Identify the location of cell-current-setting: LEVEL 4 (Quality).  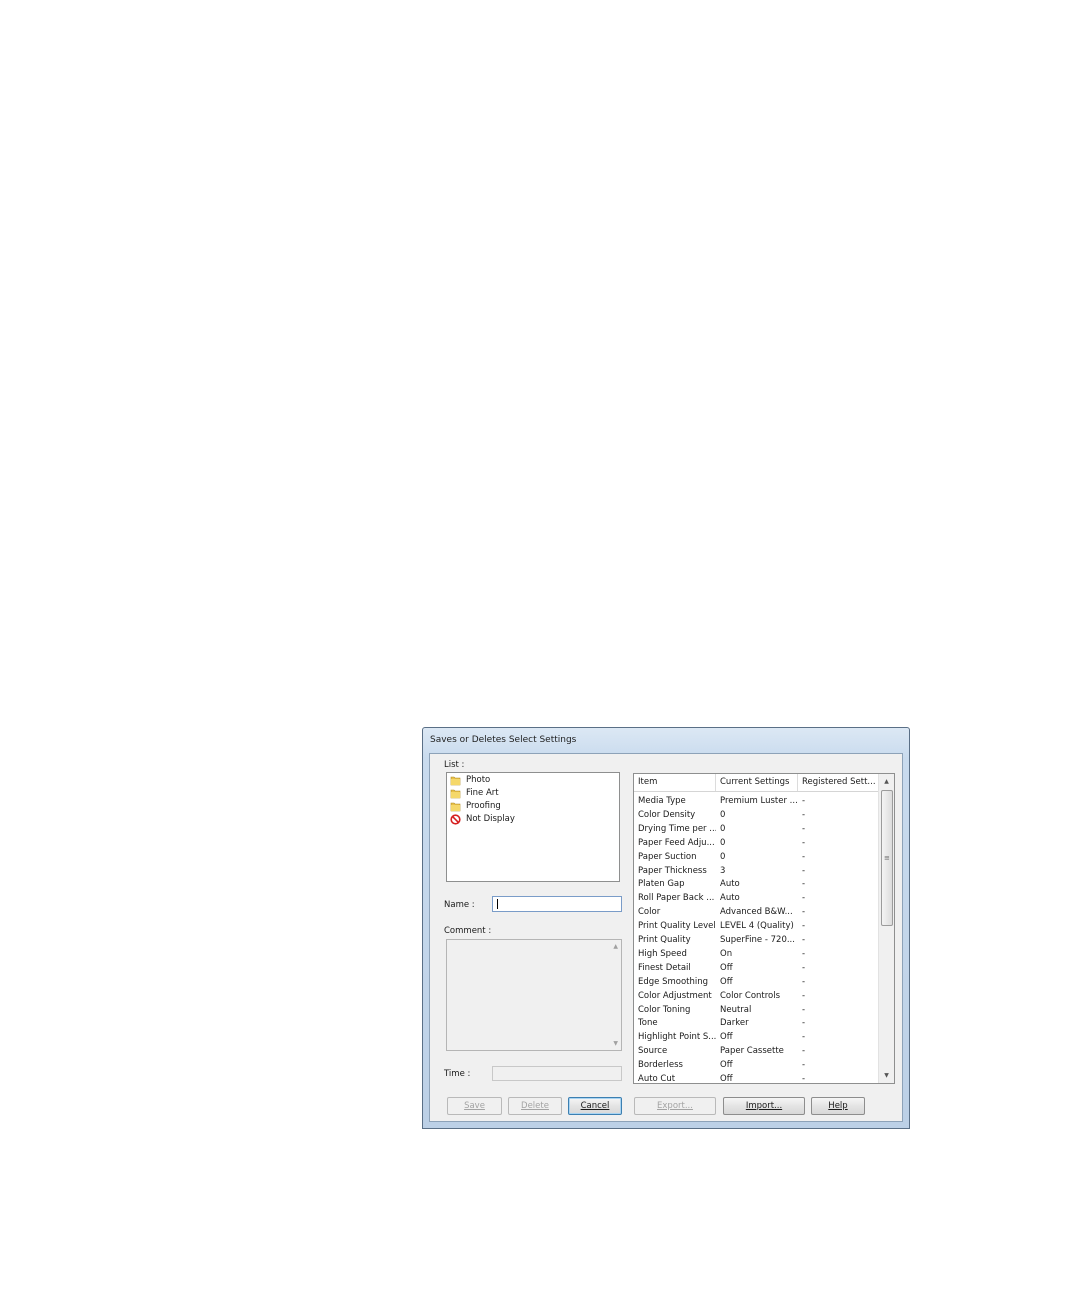
(757, 926).